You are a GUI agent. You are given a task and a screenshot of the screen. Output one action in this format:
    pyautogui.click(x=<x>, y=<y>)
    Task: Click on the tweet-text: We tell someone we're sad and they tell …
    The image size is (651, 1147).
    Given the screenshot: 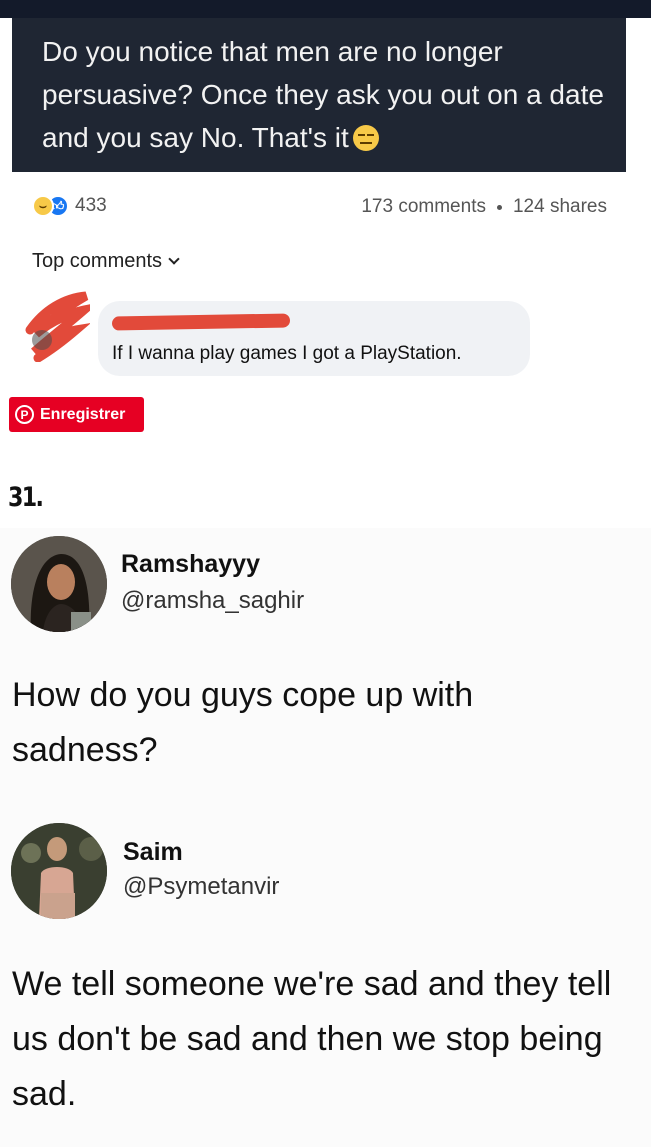 What is the action you would take?
    pyautogui.click(x=312, y=1039)
    